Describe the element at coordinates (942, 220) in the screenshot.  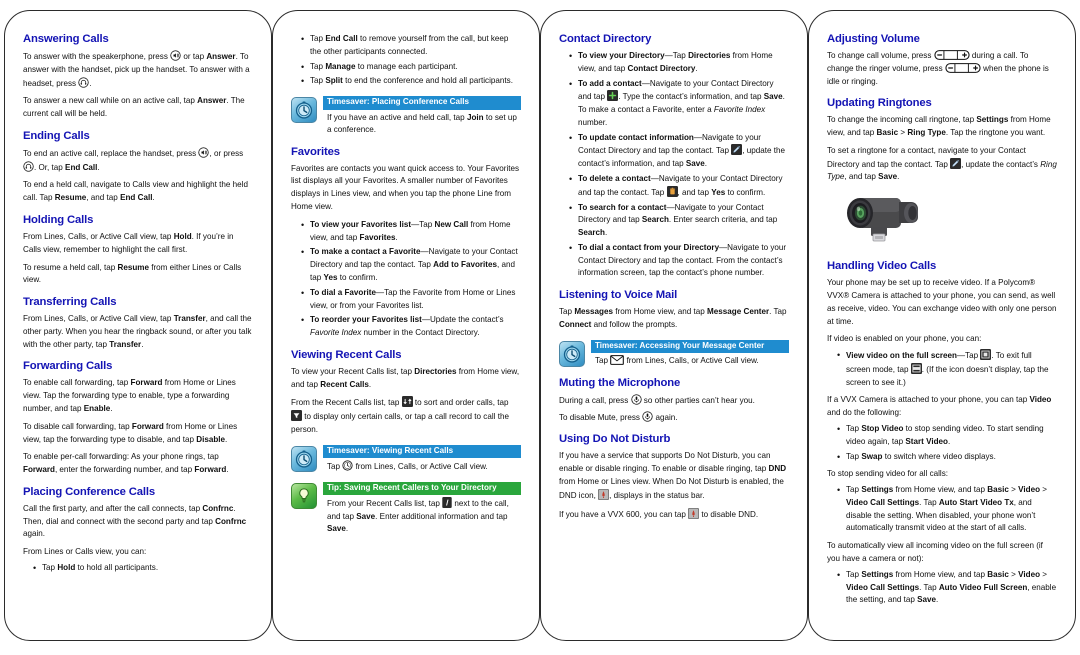
I see `polycom-vvx-camera-photo` at that location.